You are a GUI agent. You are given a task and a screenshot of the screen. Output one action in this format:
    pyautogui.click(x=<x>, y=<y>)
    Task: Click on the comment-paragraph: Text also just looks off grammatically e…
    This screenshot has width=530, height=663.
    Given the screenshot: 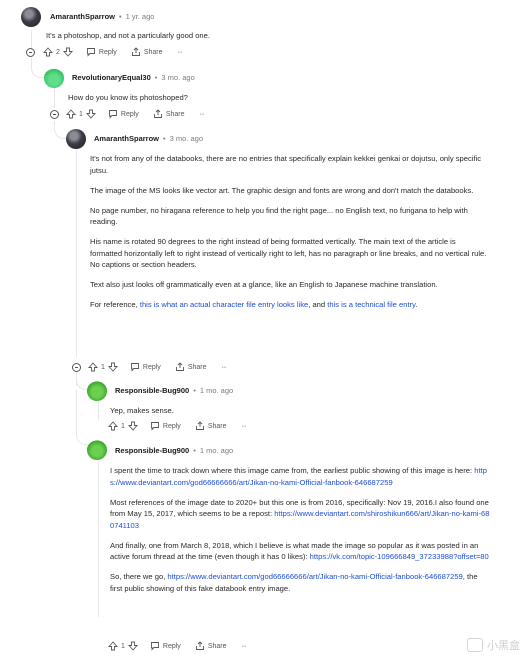 What is the action you would take?
    pyautogui.click(x=264, y=284)
    